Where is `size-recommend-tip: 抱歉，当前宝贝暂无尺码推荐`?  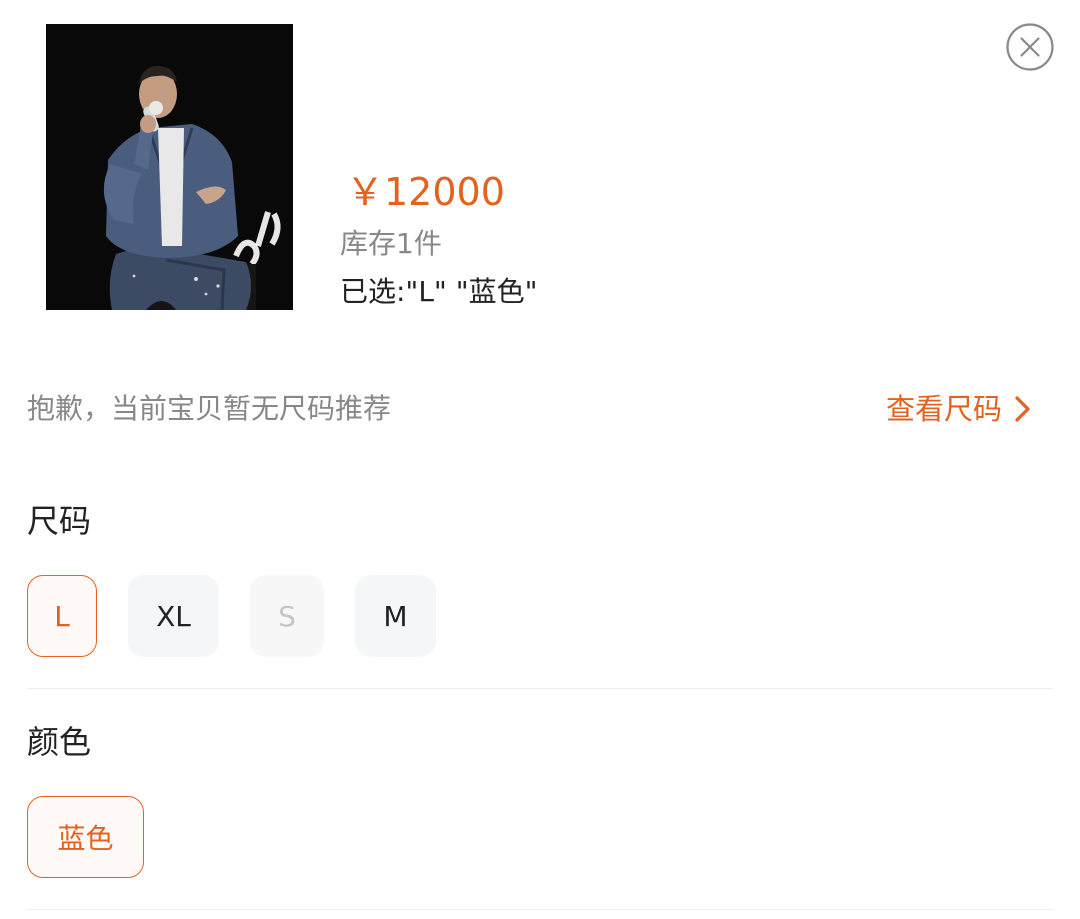 size-recommend-tip: 抱歉，当前宝贝暂无尺码推荐 is located at coordinates (209, 408).